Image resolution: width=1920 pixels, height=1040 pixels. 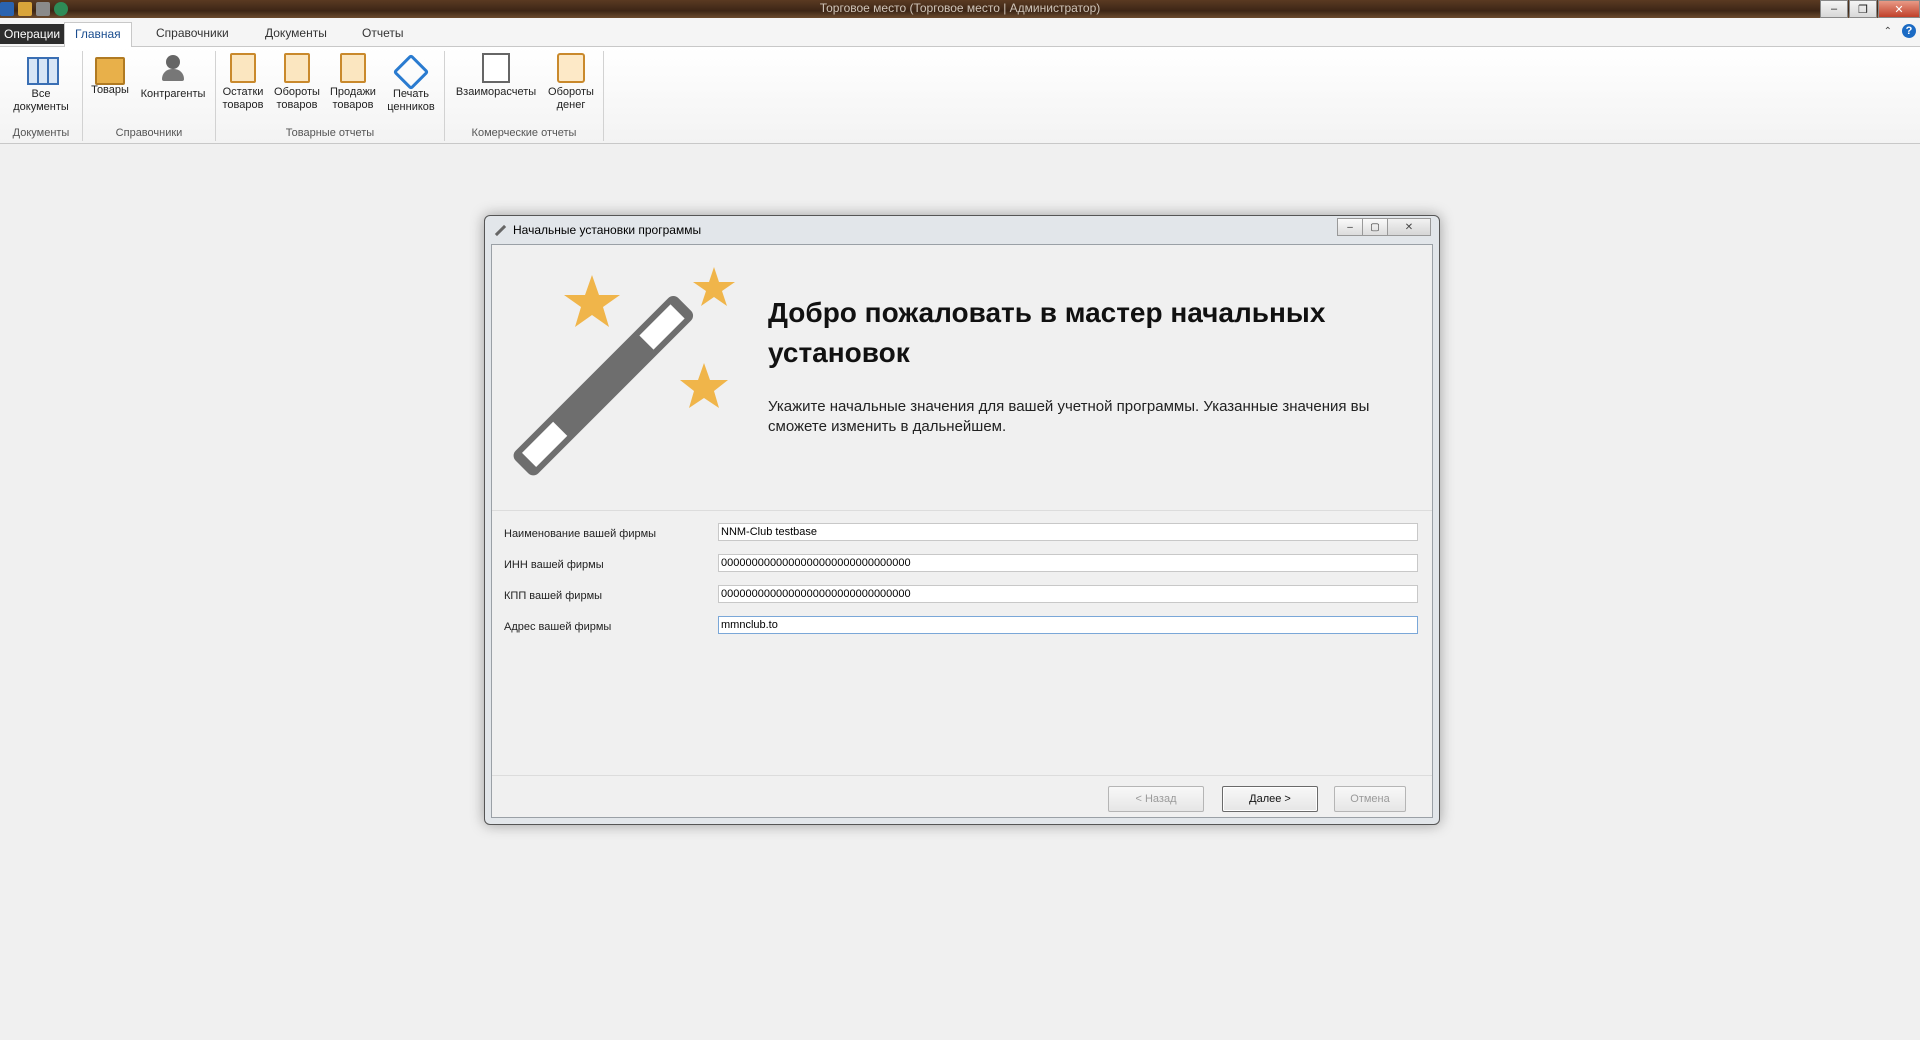 What do you see at coordinates (330, 133) in the screenshot?
I see `ribbon-group-caption: Товарные отчеты` at bounding box center [330, 133].